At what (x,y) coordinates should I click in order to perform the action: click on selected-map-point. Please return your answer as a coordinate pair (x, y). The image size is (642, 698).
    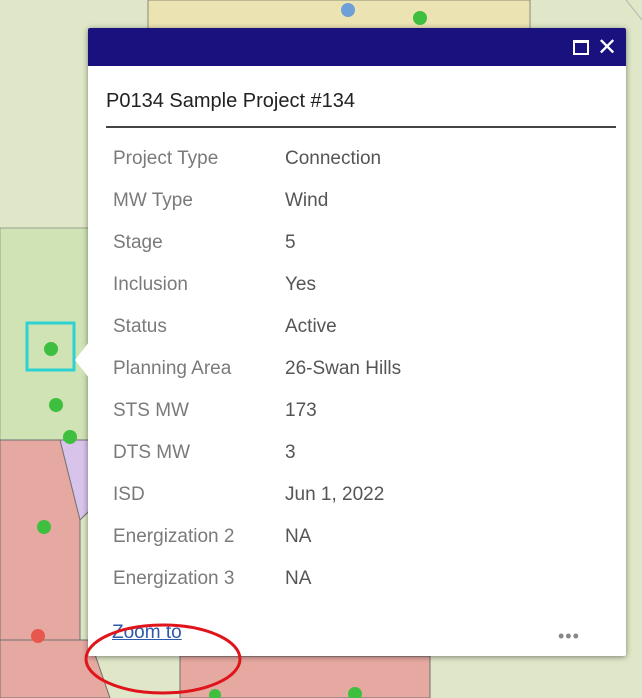
    Looking at the image, I should click on (51, 349).